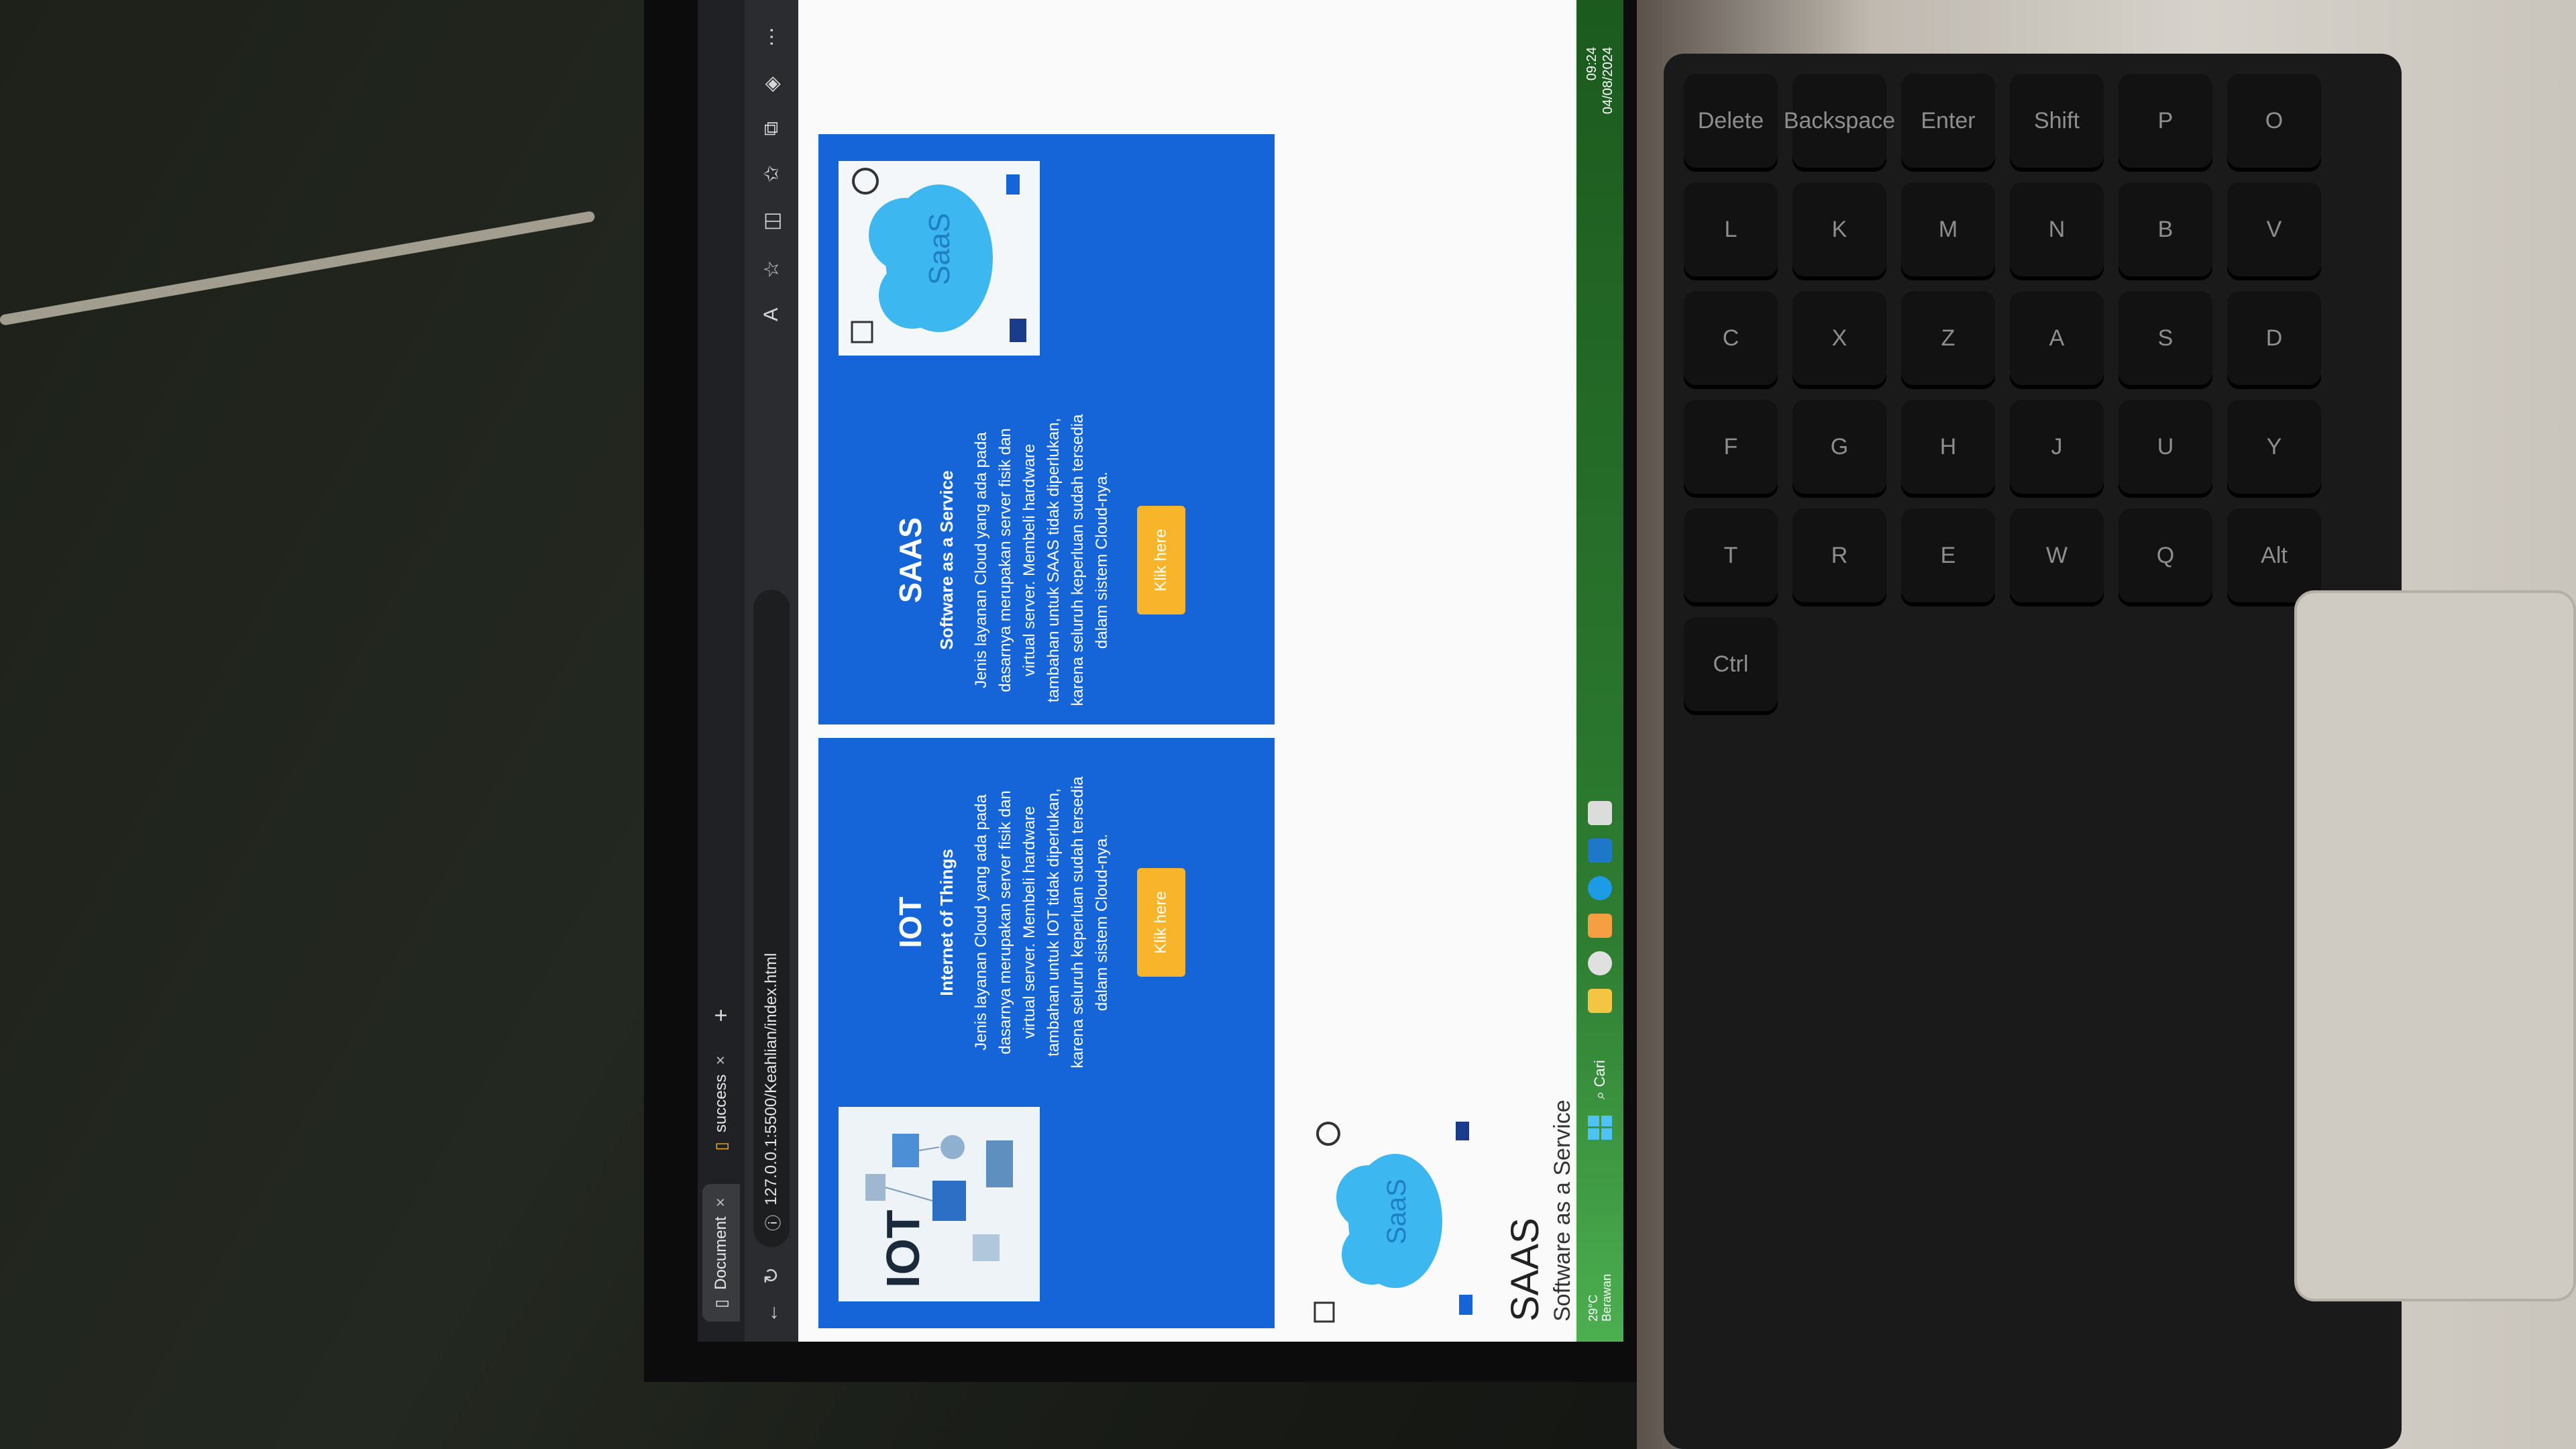 The height and width of the screenshot is (1449, 2576). I want to click on taskbar-search: ⌕ Cari, so click(1600, 1079).